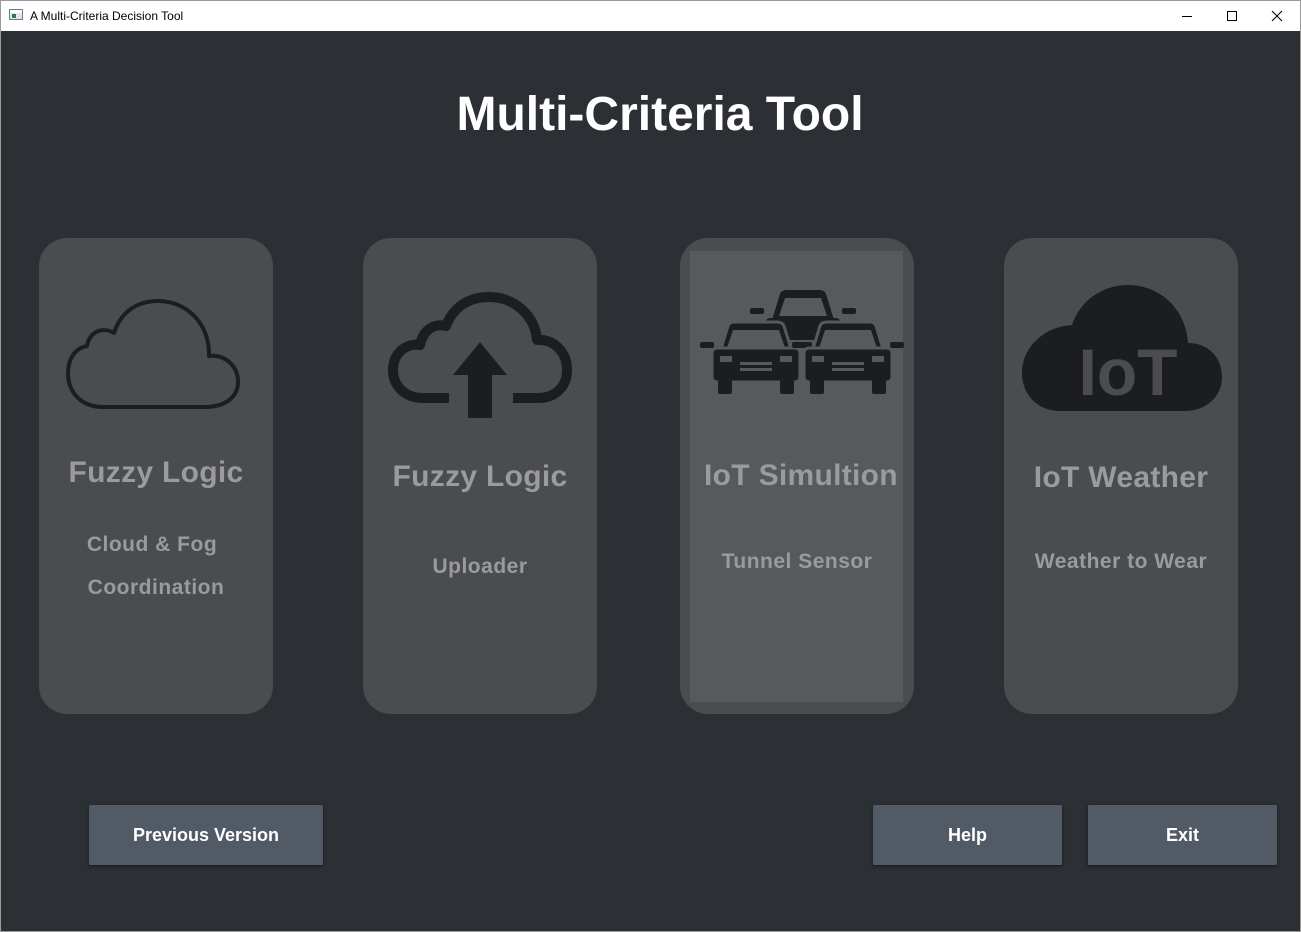 This screenshot has height=932, width=1301. I want to click on title-bar: A Multi-Criteria Decision Tool, so click(650, 16).